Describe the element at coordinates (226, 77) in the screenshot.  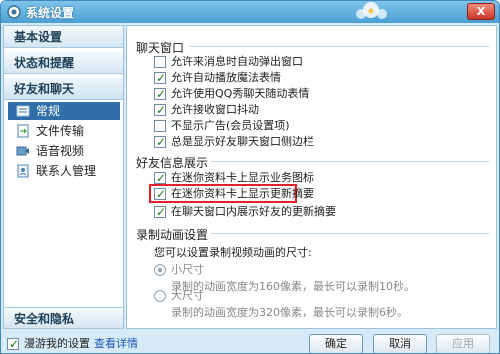
I see `option-label: 允许自动播放魔法表情` at that location.